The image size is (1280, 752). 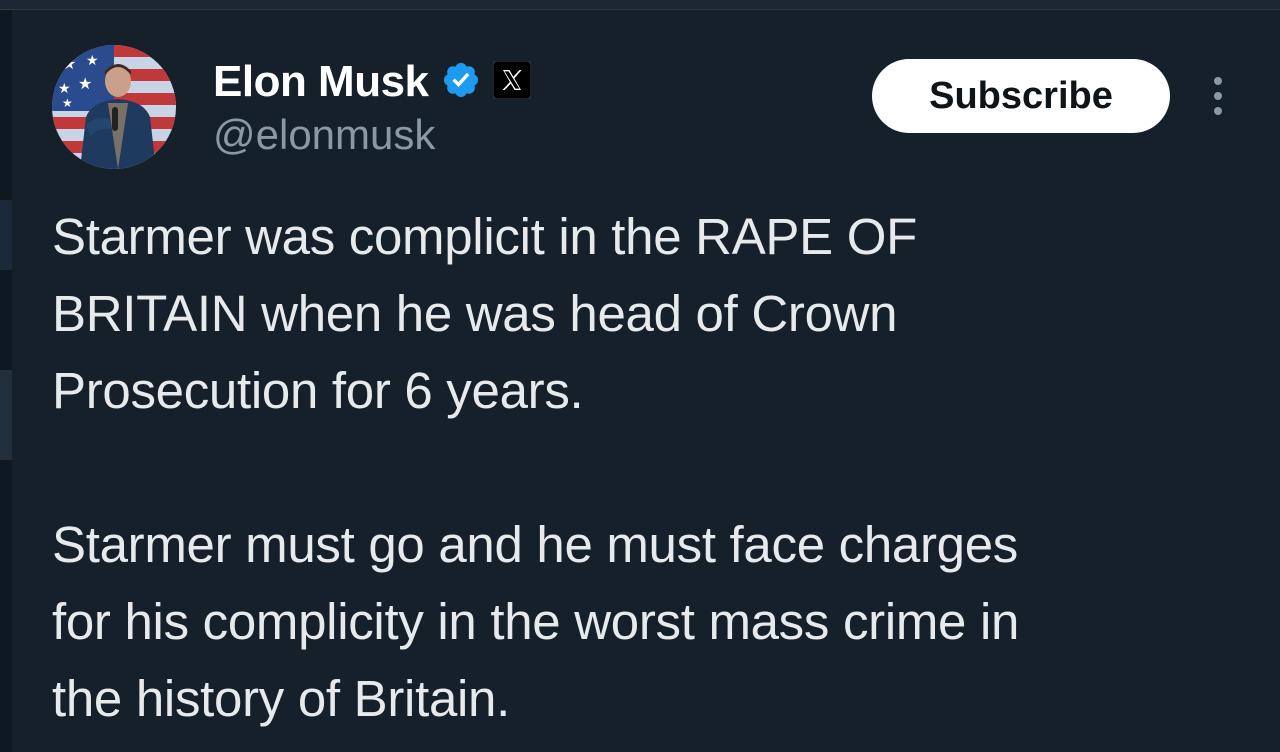 I want to click on top-divider, so click(x=640, y=5).